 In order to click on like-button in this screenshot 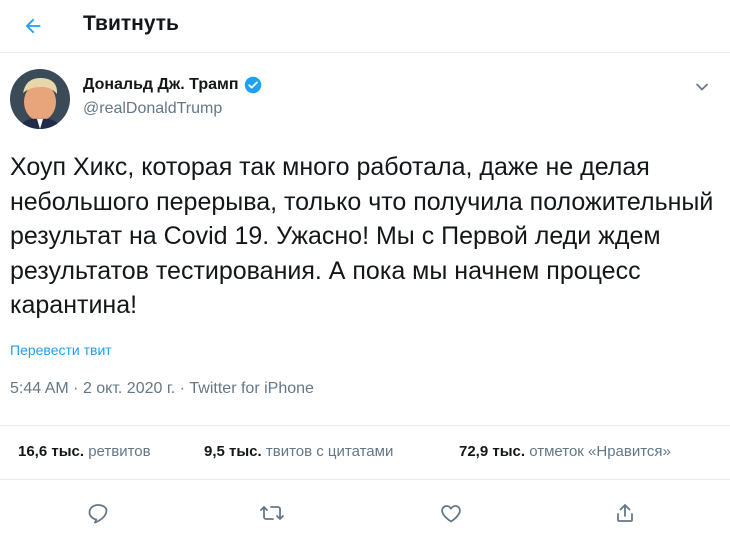, I will do `click(451, 513)`.